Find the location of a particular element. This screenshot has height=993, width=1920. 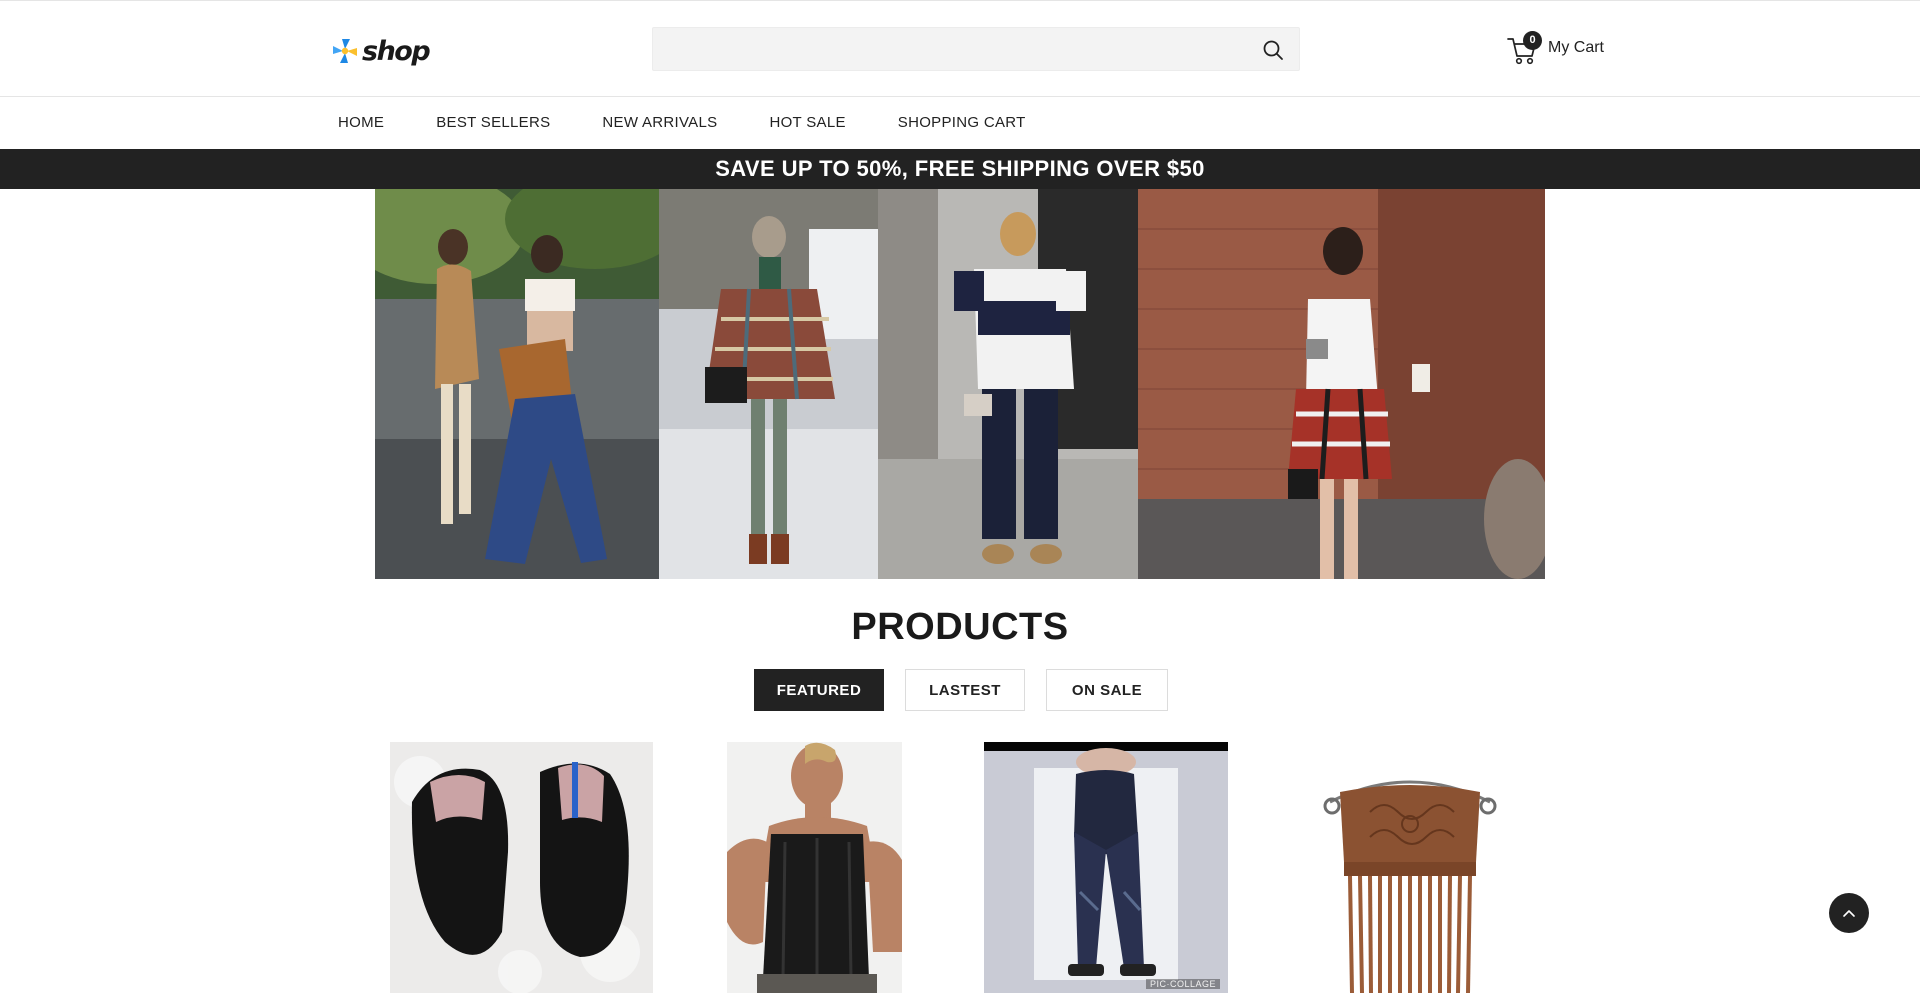

product-image-leggings is located at coordinates (1106, 867).